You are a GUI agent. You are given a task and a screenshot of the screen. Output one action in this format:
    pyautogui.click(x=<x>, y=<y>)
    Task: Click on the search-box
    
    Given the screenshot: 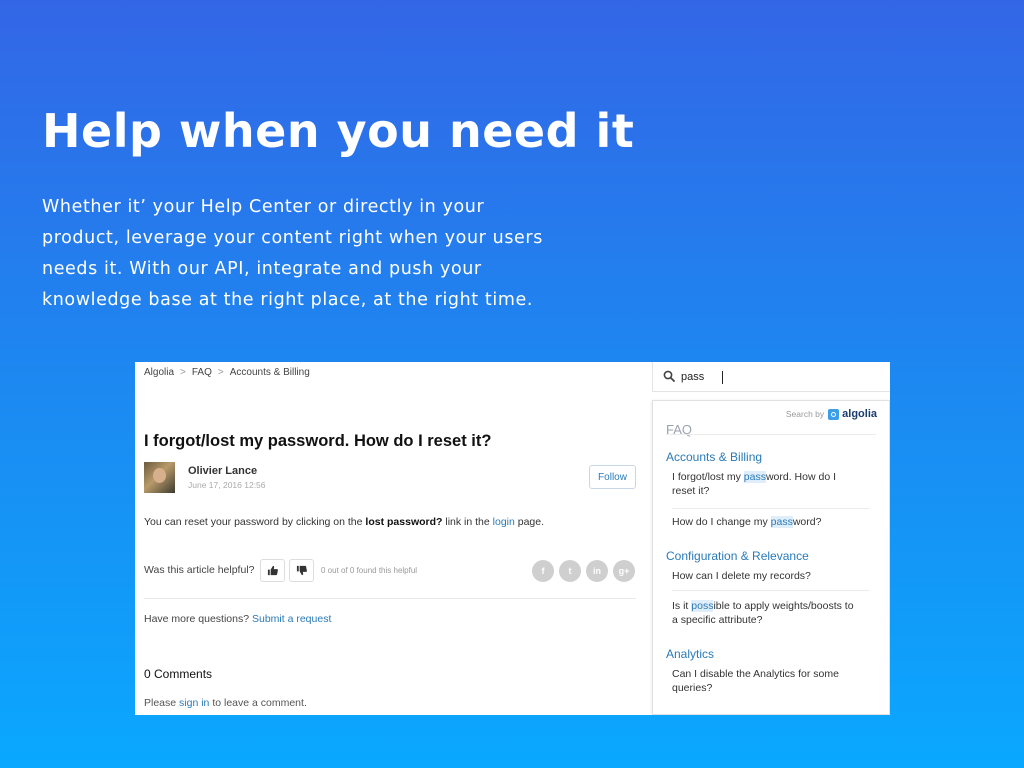 What is the action you would take?
    pyautogui.click(x=771, y=377)
    